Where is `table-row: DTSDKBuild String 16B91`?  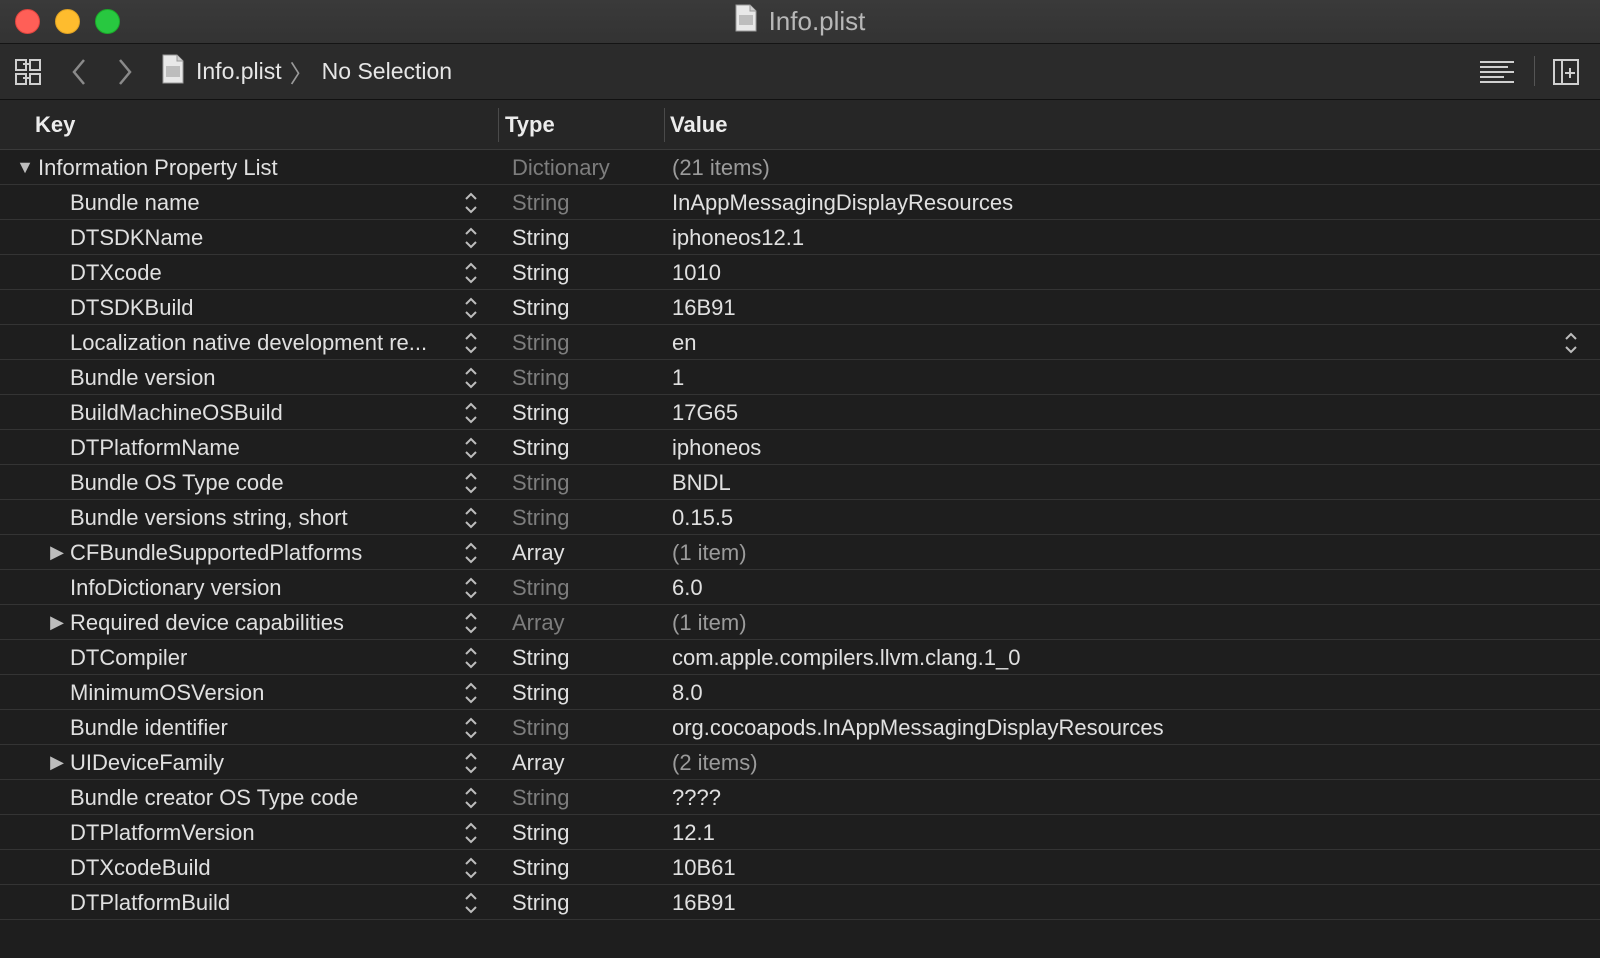 table-row: DTSDKBuild String 16B91 is located at coordinates (800, 307).